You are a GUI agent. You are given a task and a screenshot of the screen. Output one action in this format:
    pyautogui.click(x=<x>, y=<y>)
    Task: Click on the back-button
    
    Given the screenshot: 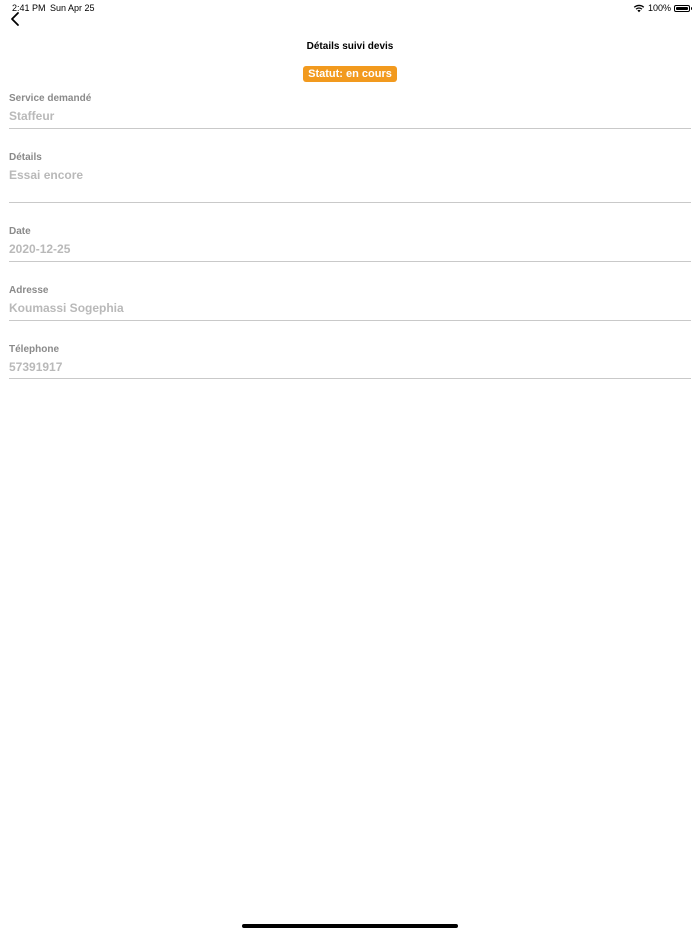 What is the action you would take?
    pyautogui.click(x=16, y=19)
    